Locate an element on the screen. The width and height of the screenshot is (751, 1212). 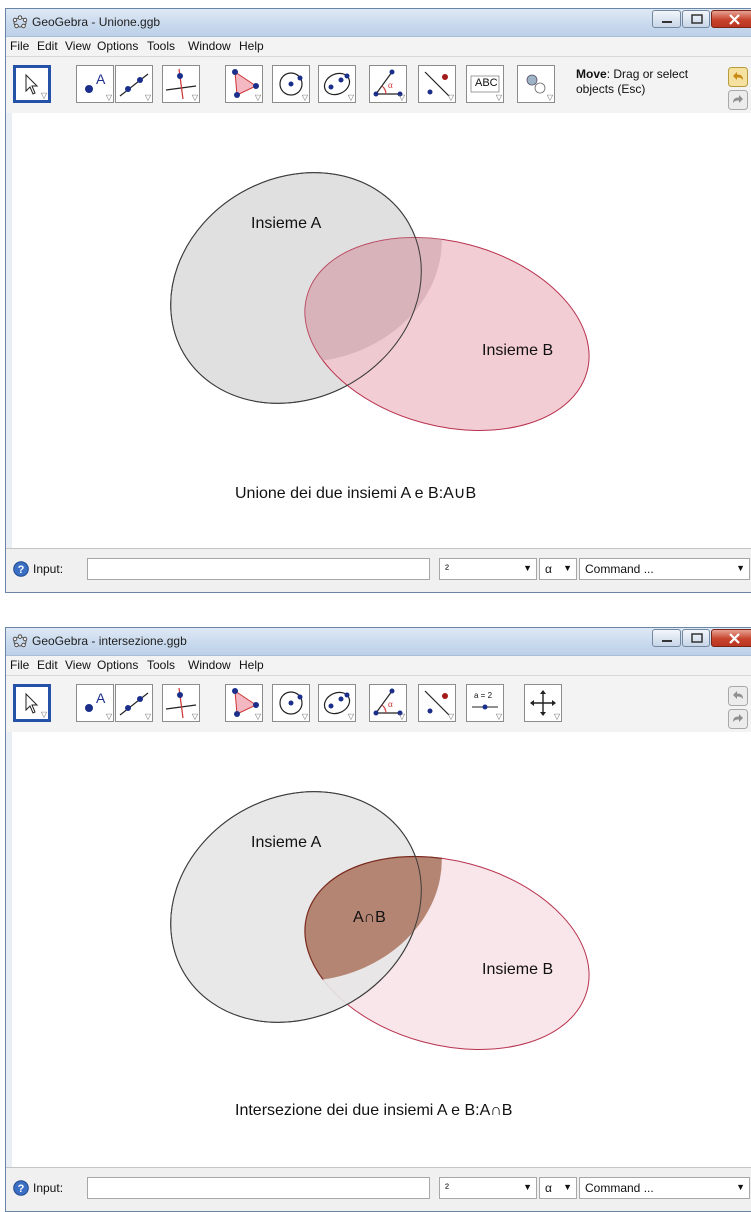
title-bar: GeoGebra - Unione.ggb is located at coordinates (378, 23).